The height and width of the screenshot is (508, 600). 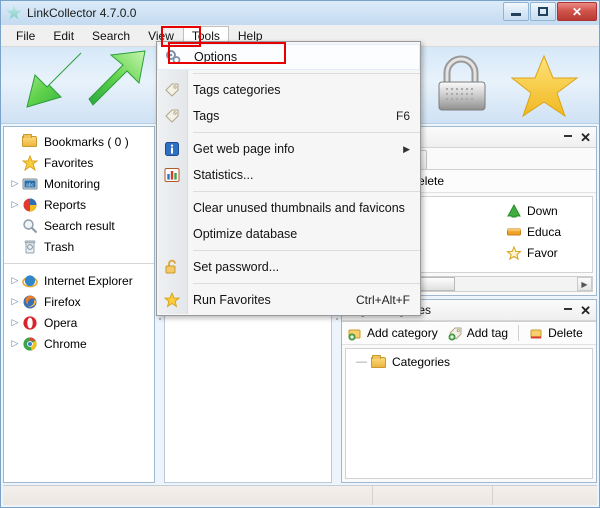 What do you see at coordinates (585, 137) in the screenshot?
I see `tags-panel-close-button: ✕` at bounding box center [585, 137].